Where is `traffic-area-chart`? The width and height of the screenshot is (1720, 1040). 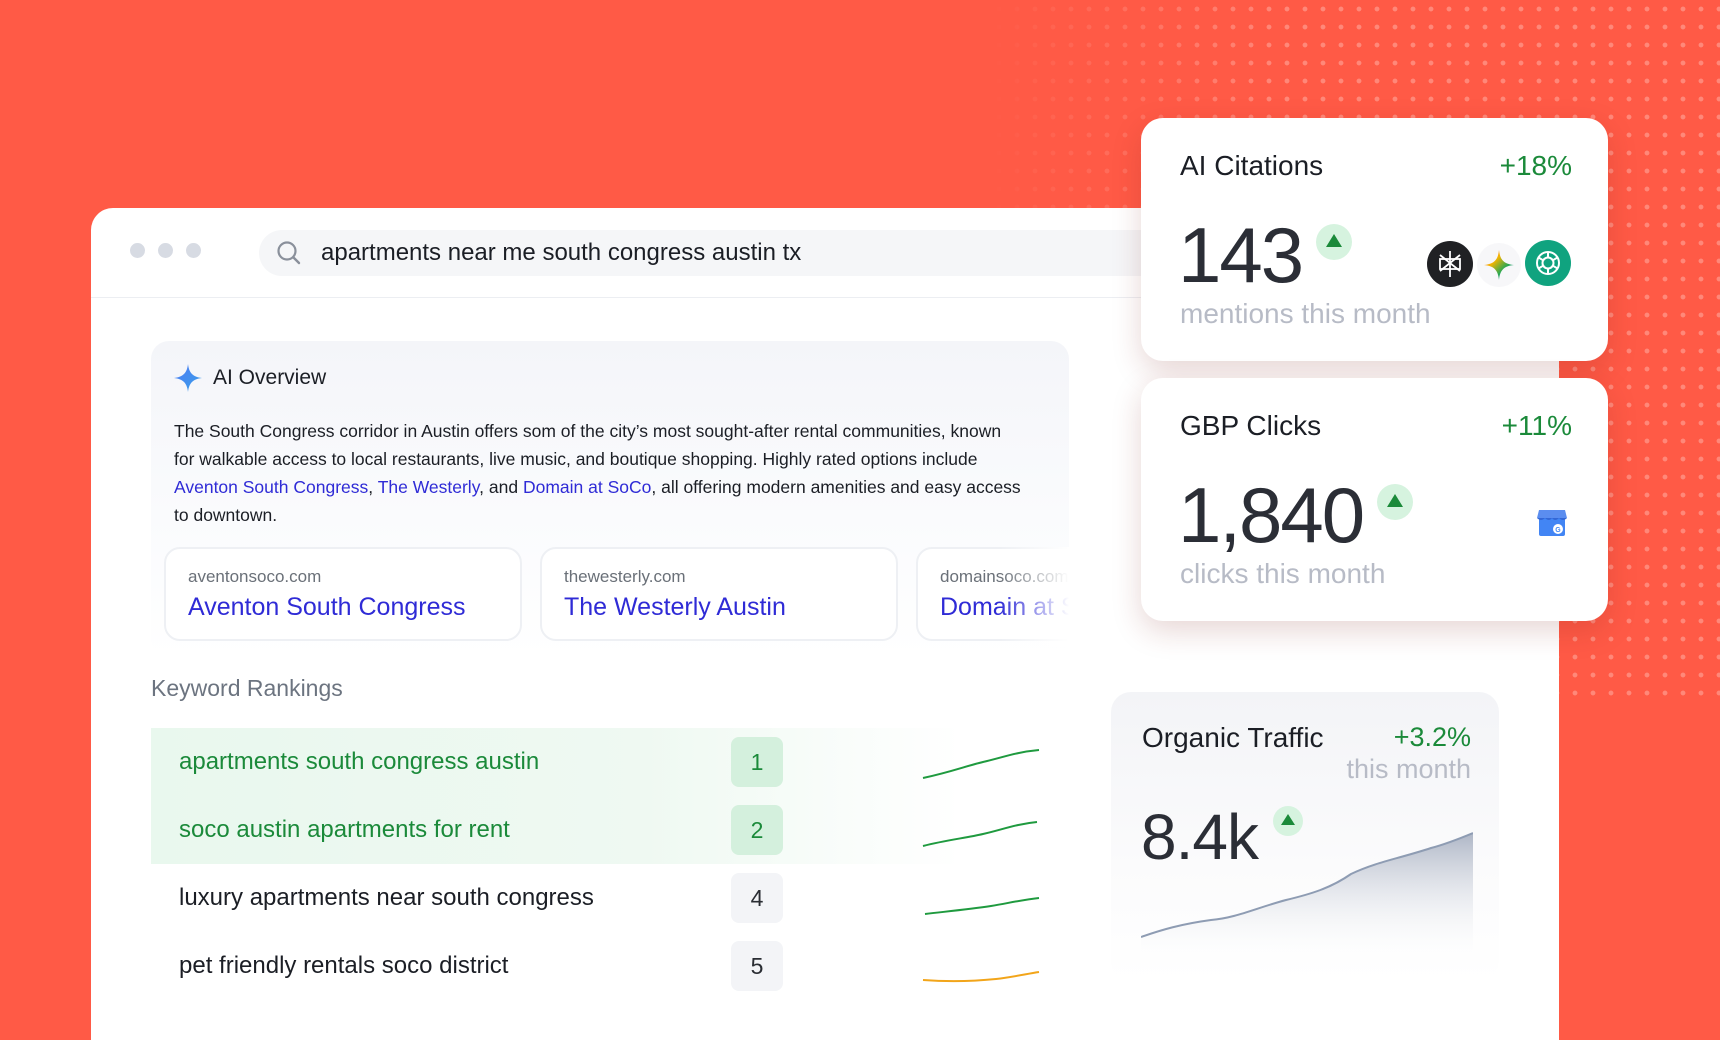 traffic-area-chart is located at coordinates (1307, 897).